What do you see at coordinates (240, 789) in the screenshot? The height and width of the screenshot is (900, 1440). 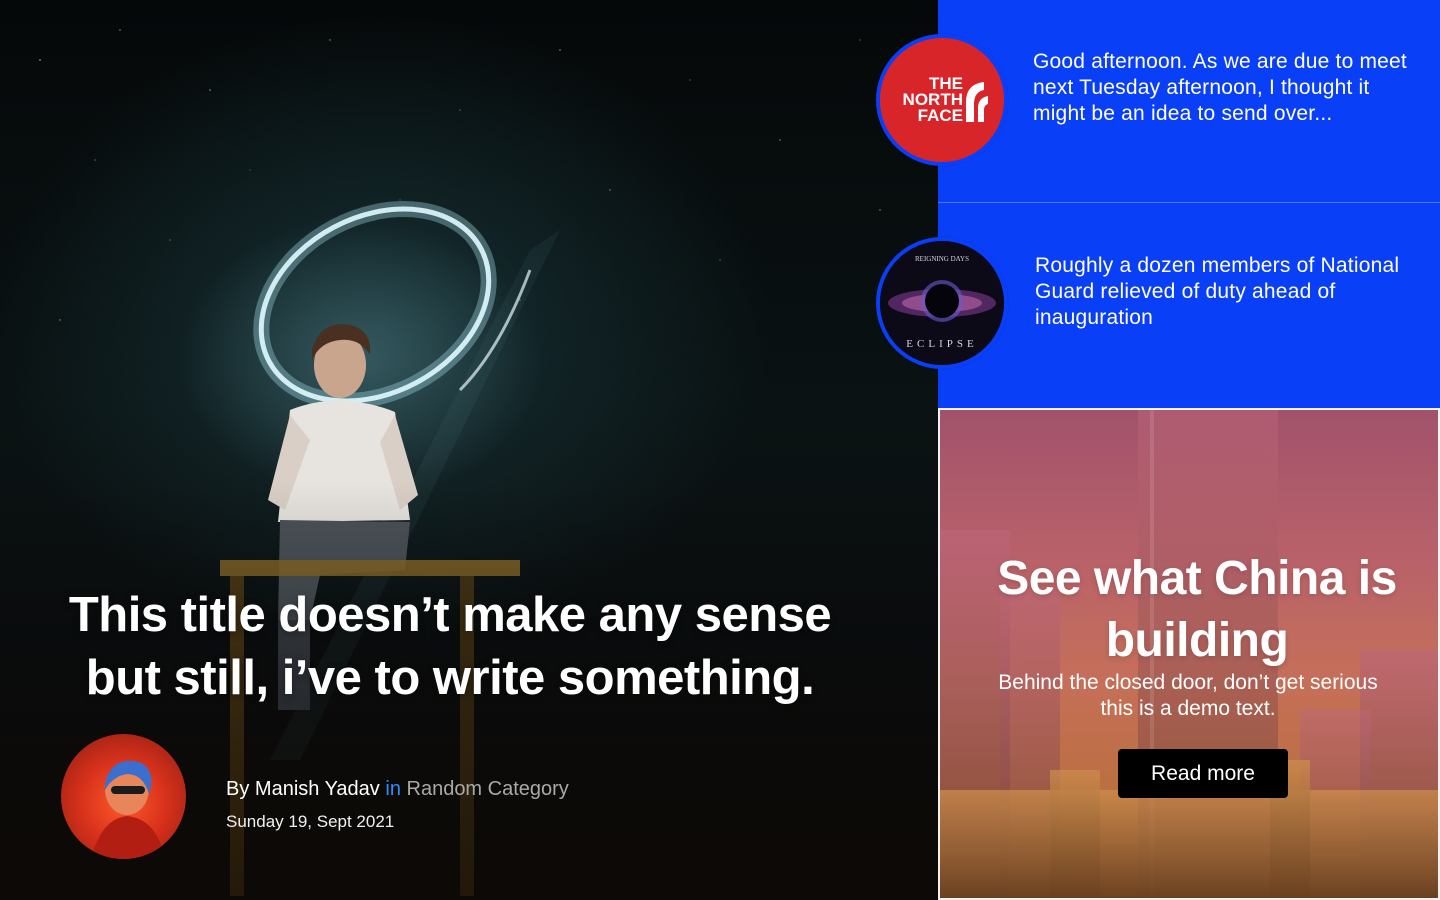 I see `byline-prefix: By` at bounding box center [240, 789].